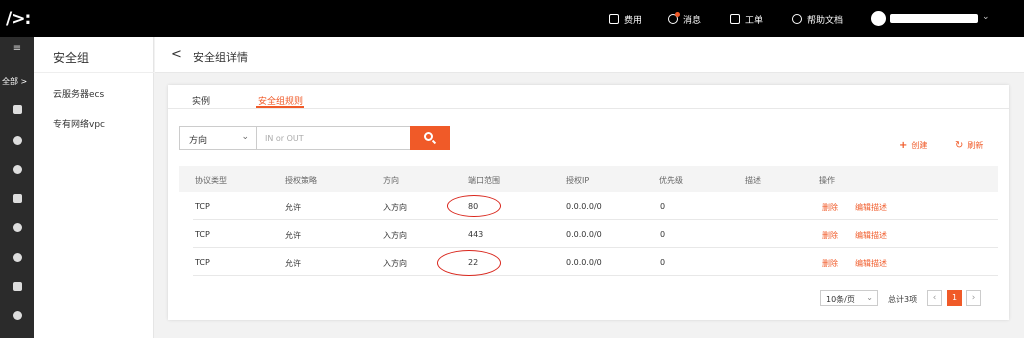 This screenshot has height=338, width=1024. I want to click on back-arrow-icon: <, so click(176, 54).